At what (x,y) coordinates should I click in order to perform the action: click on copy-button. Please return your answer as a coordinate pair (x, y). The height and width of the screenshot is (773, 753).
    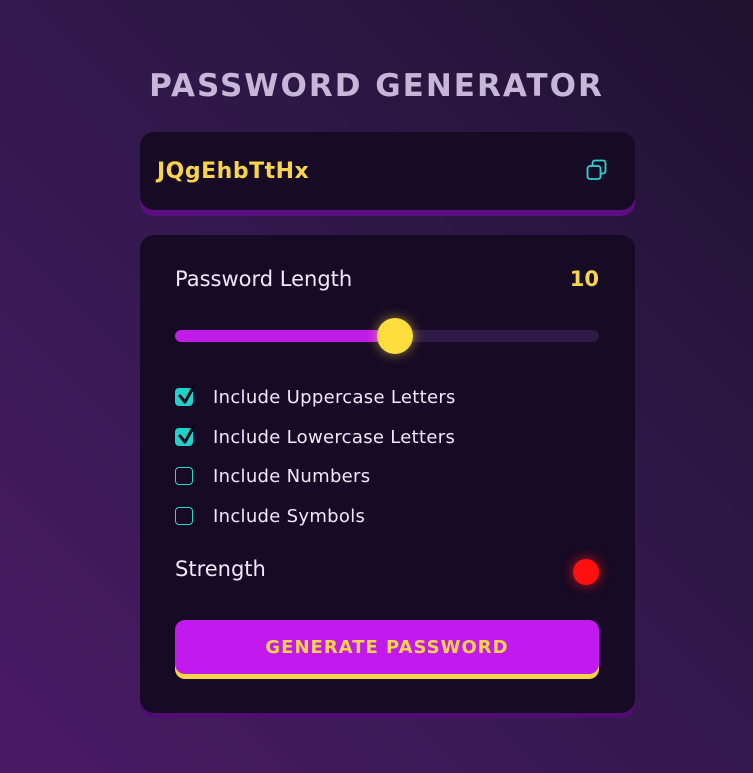
    Looking at the image, I should click on (597, 170).